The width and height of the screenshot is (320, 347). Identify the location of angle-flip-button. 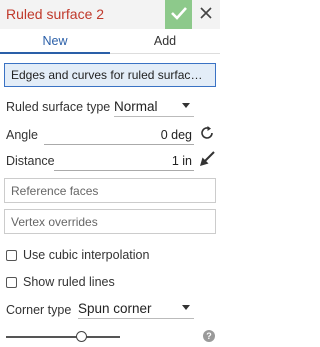
(207, 134).